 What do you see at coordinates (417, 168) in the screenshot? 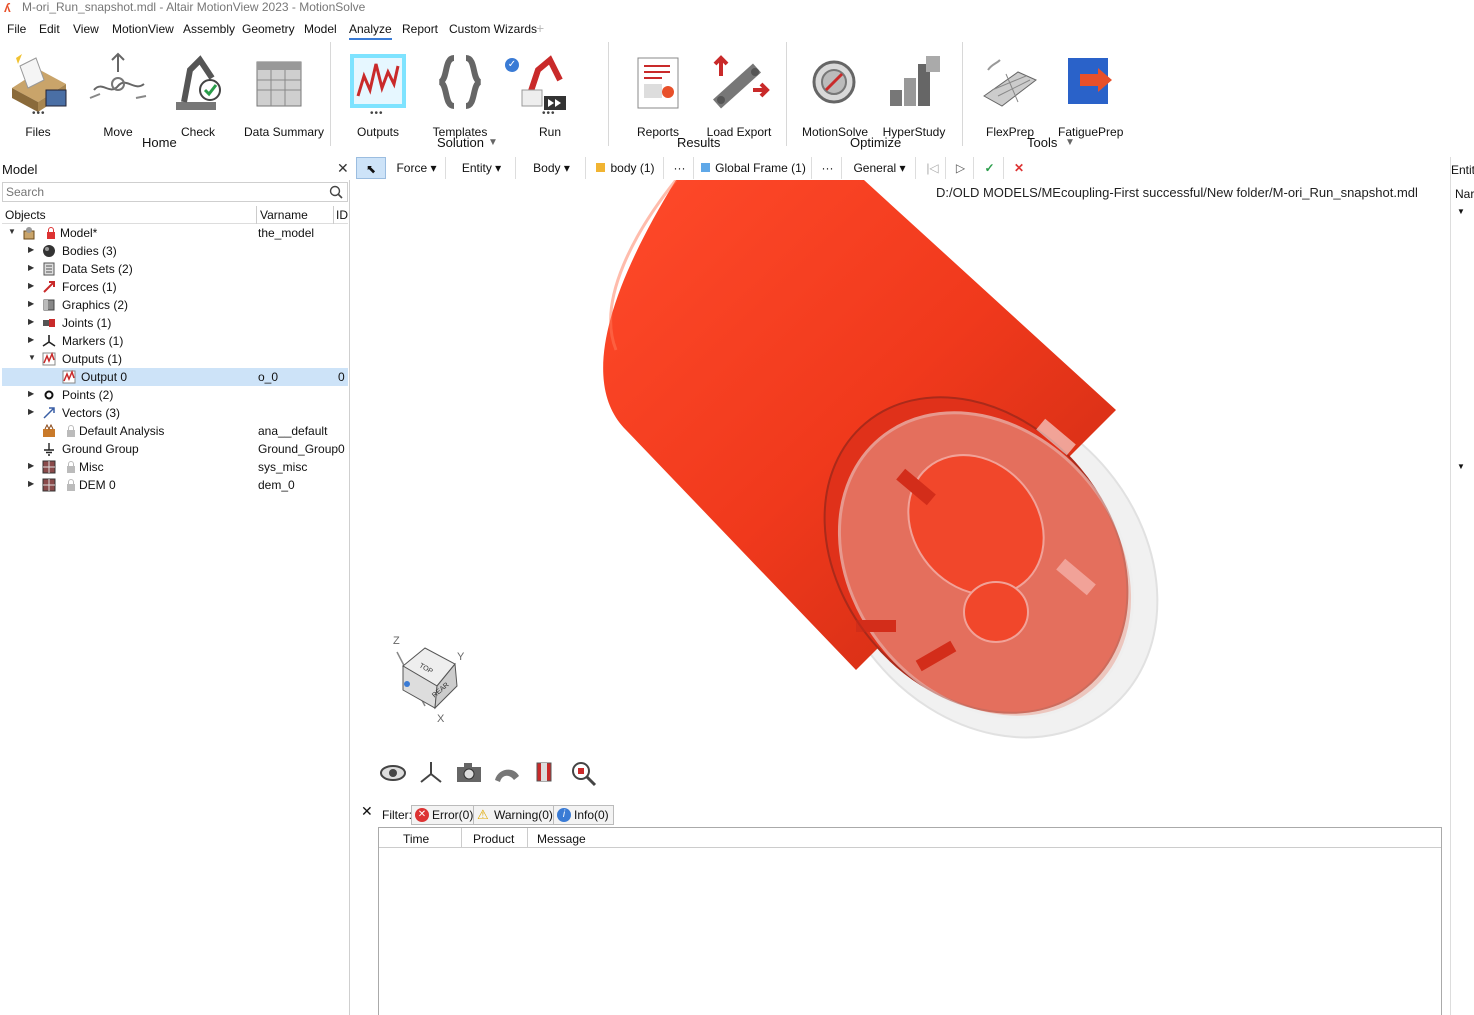
I see `force-dropdown: Force ▾` at bounding box center [417, 168].